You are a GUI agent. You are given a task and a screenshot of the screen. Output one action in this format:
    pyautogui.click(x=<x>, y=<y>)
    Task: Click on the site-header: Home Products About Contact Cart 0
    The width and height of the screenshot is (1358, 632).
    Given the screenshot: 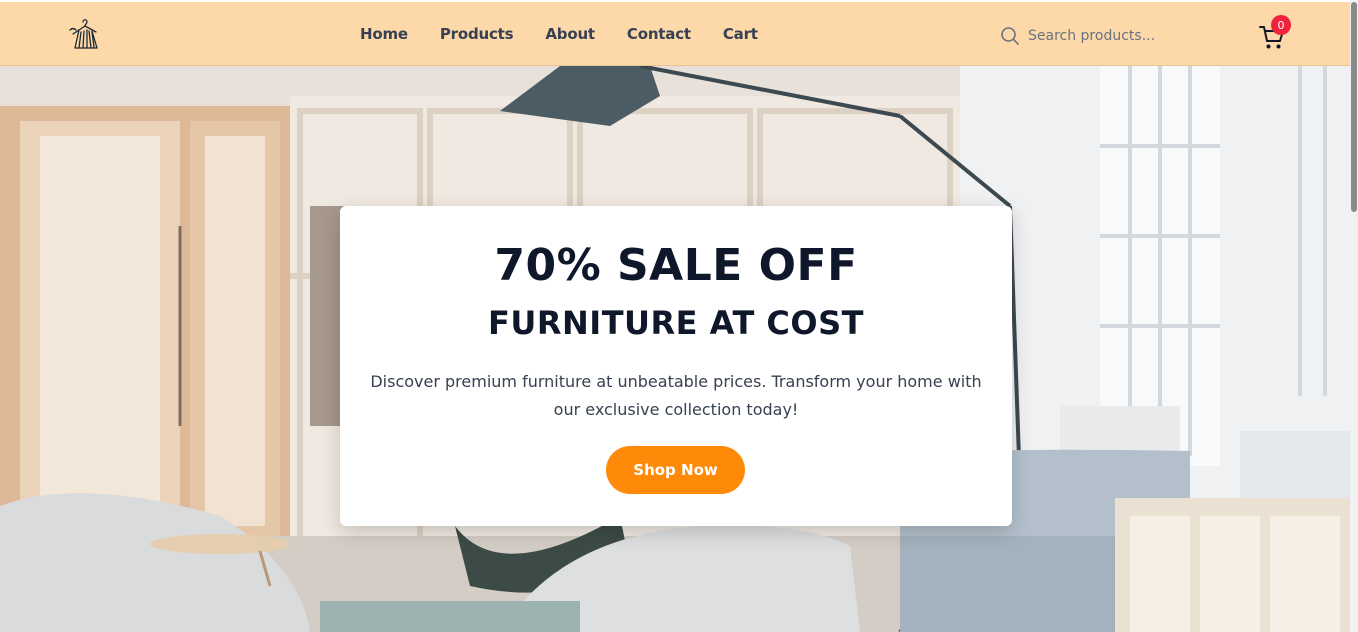 What is the action you would take?
    pyautogui.click(x=675, y=33)
    